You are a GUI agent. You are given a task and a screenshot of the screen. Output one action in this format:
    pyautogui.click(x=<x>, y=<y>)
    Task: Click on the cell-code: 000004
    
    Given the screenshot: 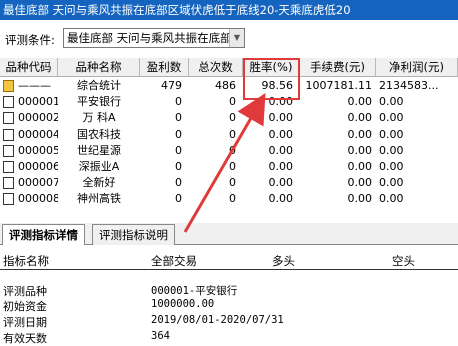 What is the action you would take?
    pyautogui.click(x=38, y=134)
    